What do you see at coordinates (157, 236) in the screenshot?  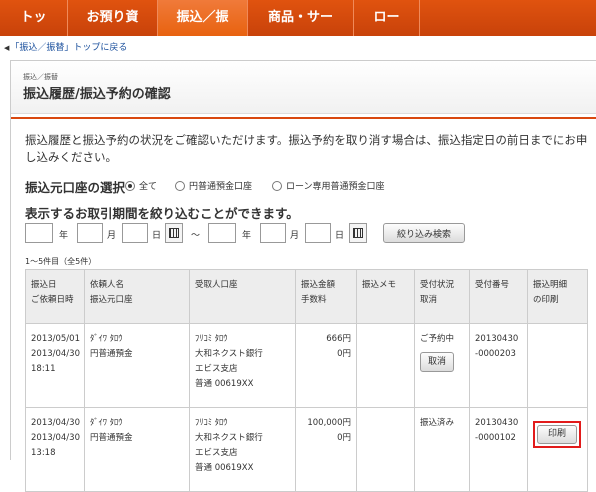 I see `from-day-unit: 日` at bounding box center [157, 236].